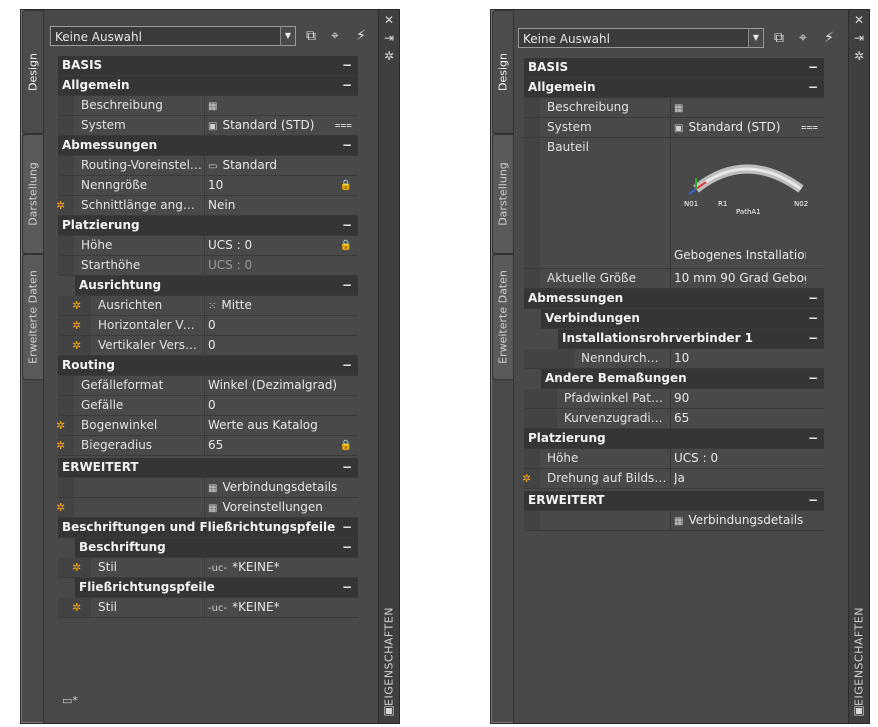 Image resolution: width=878 pixels, height=727 pixels. Describe the element at coordinates (215, 185) in the screenshot. I see `property-value: 10` at that location.